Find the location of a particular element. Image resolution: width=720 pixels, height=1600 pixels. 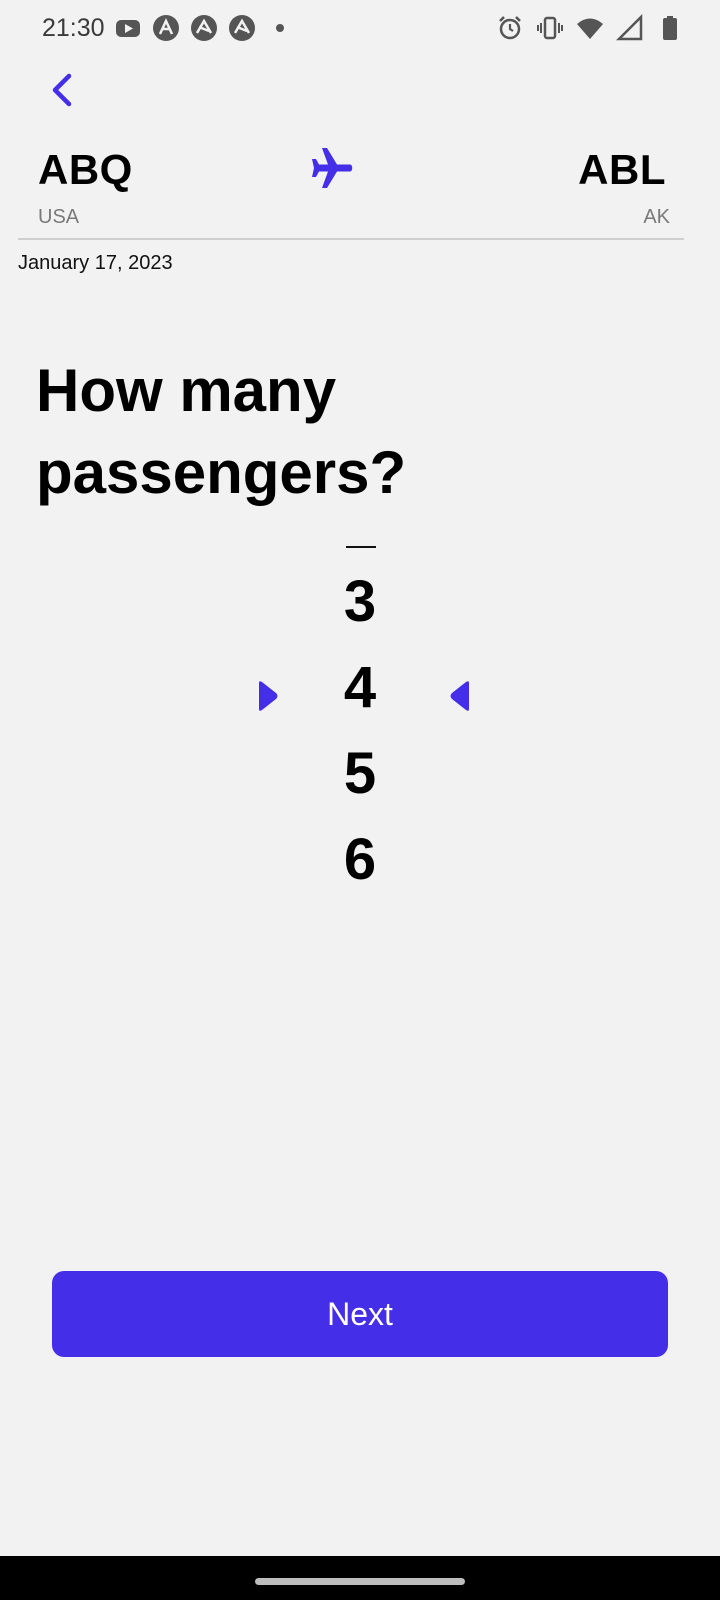

picker-divider is located at coordinates (361, 547).